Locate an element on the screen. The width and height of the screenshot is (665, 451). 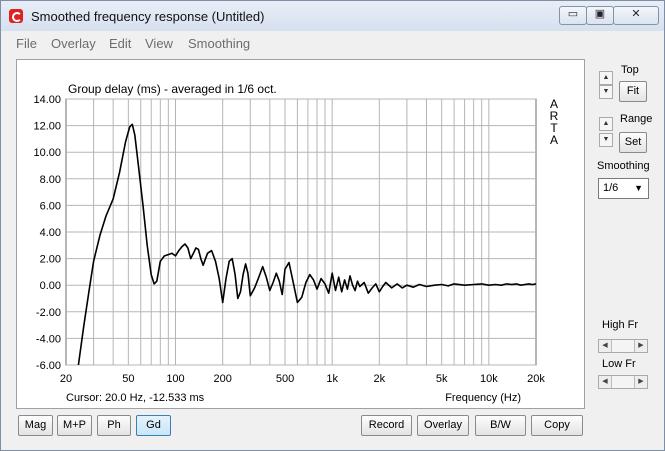
cursor-readout: Cursor: 20.0 Hz, -12.533 ms is located at coordinates (135, 398).